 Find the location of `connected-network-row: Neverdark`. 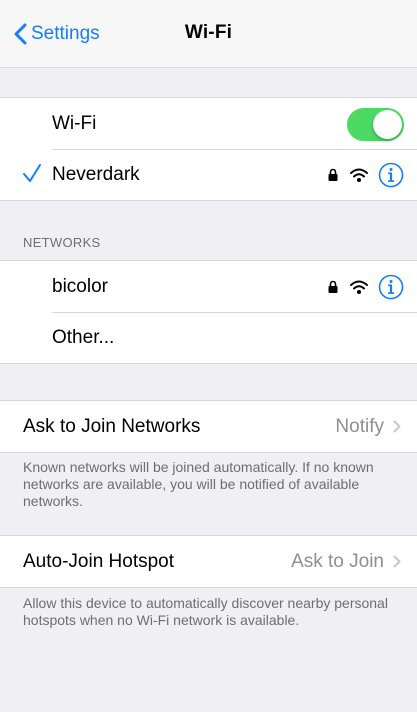

connected-network-row: Neverdark is located at coordinates (208, 174).